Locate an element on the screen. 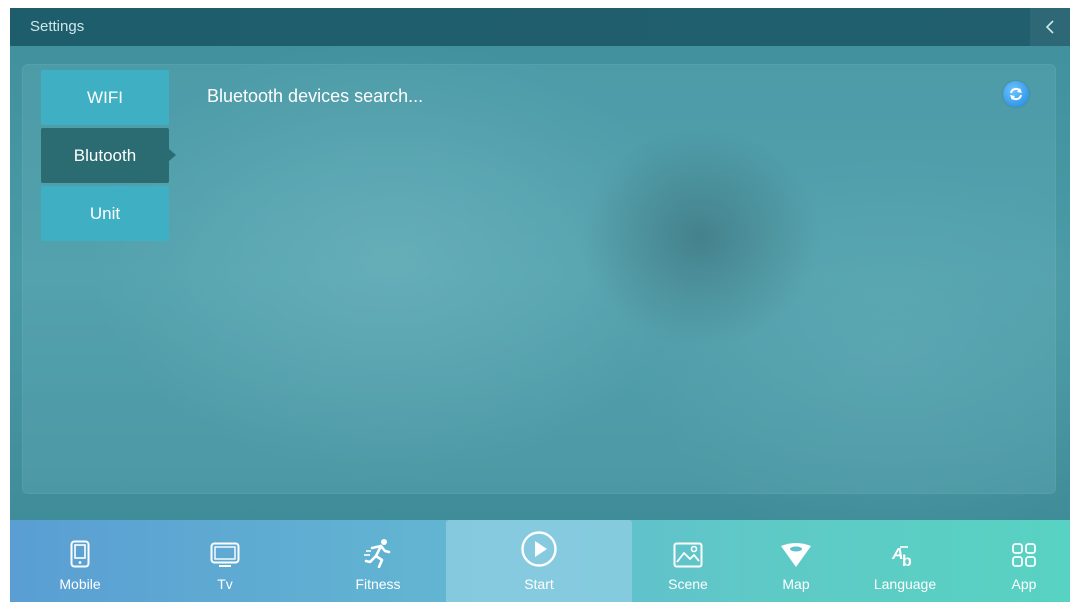  apps-grid-icon is located at coordinates (1024, 555).